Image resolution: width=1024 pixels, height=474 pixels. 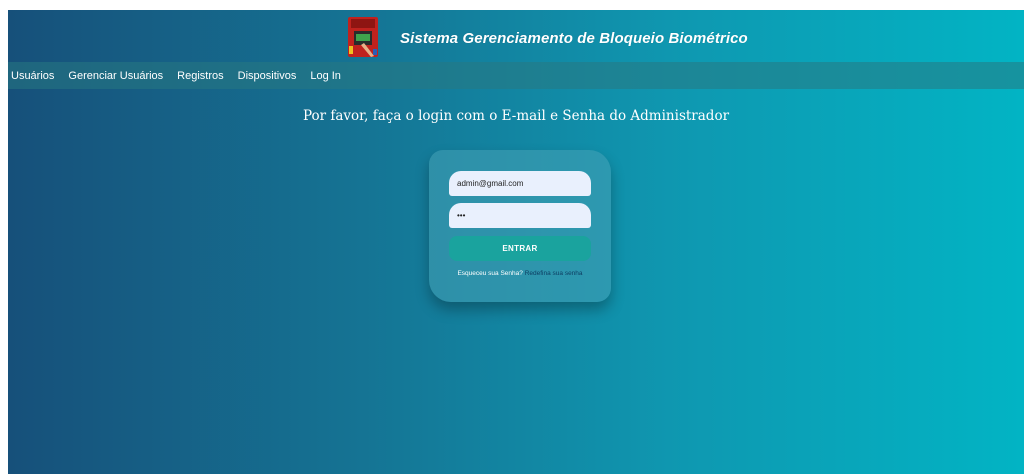 What do you see at coordinates (267, 76) in the screenshot?
I see `nav-item-dispositivos: Dispositivos` at bounding box center [267, 76].